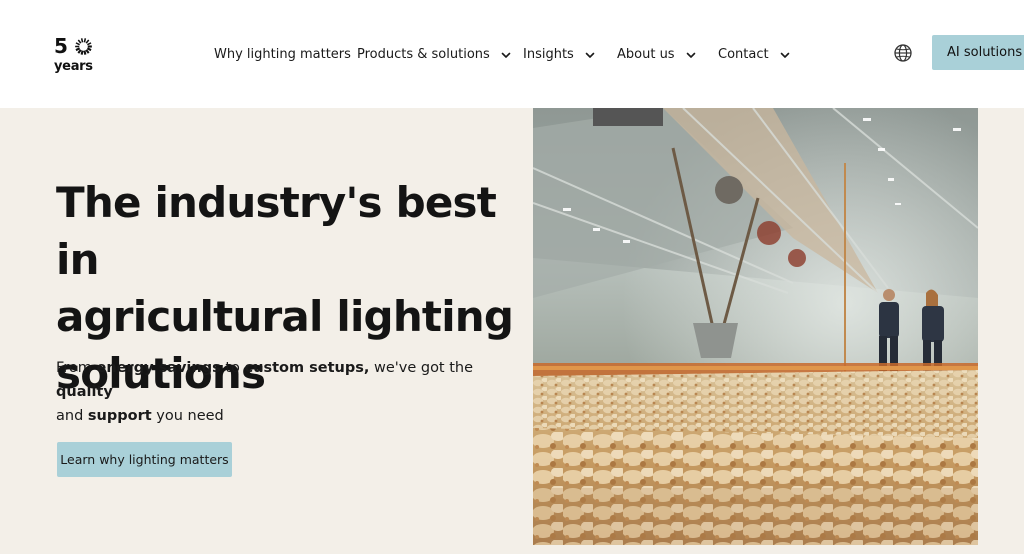  I want to click on nav-why-lighting-matters: Why lighting matters, so click(282, 55).